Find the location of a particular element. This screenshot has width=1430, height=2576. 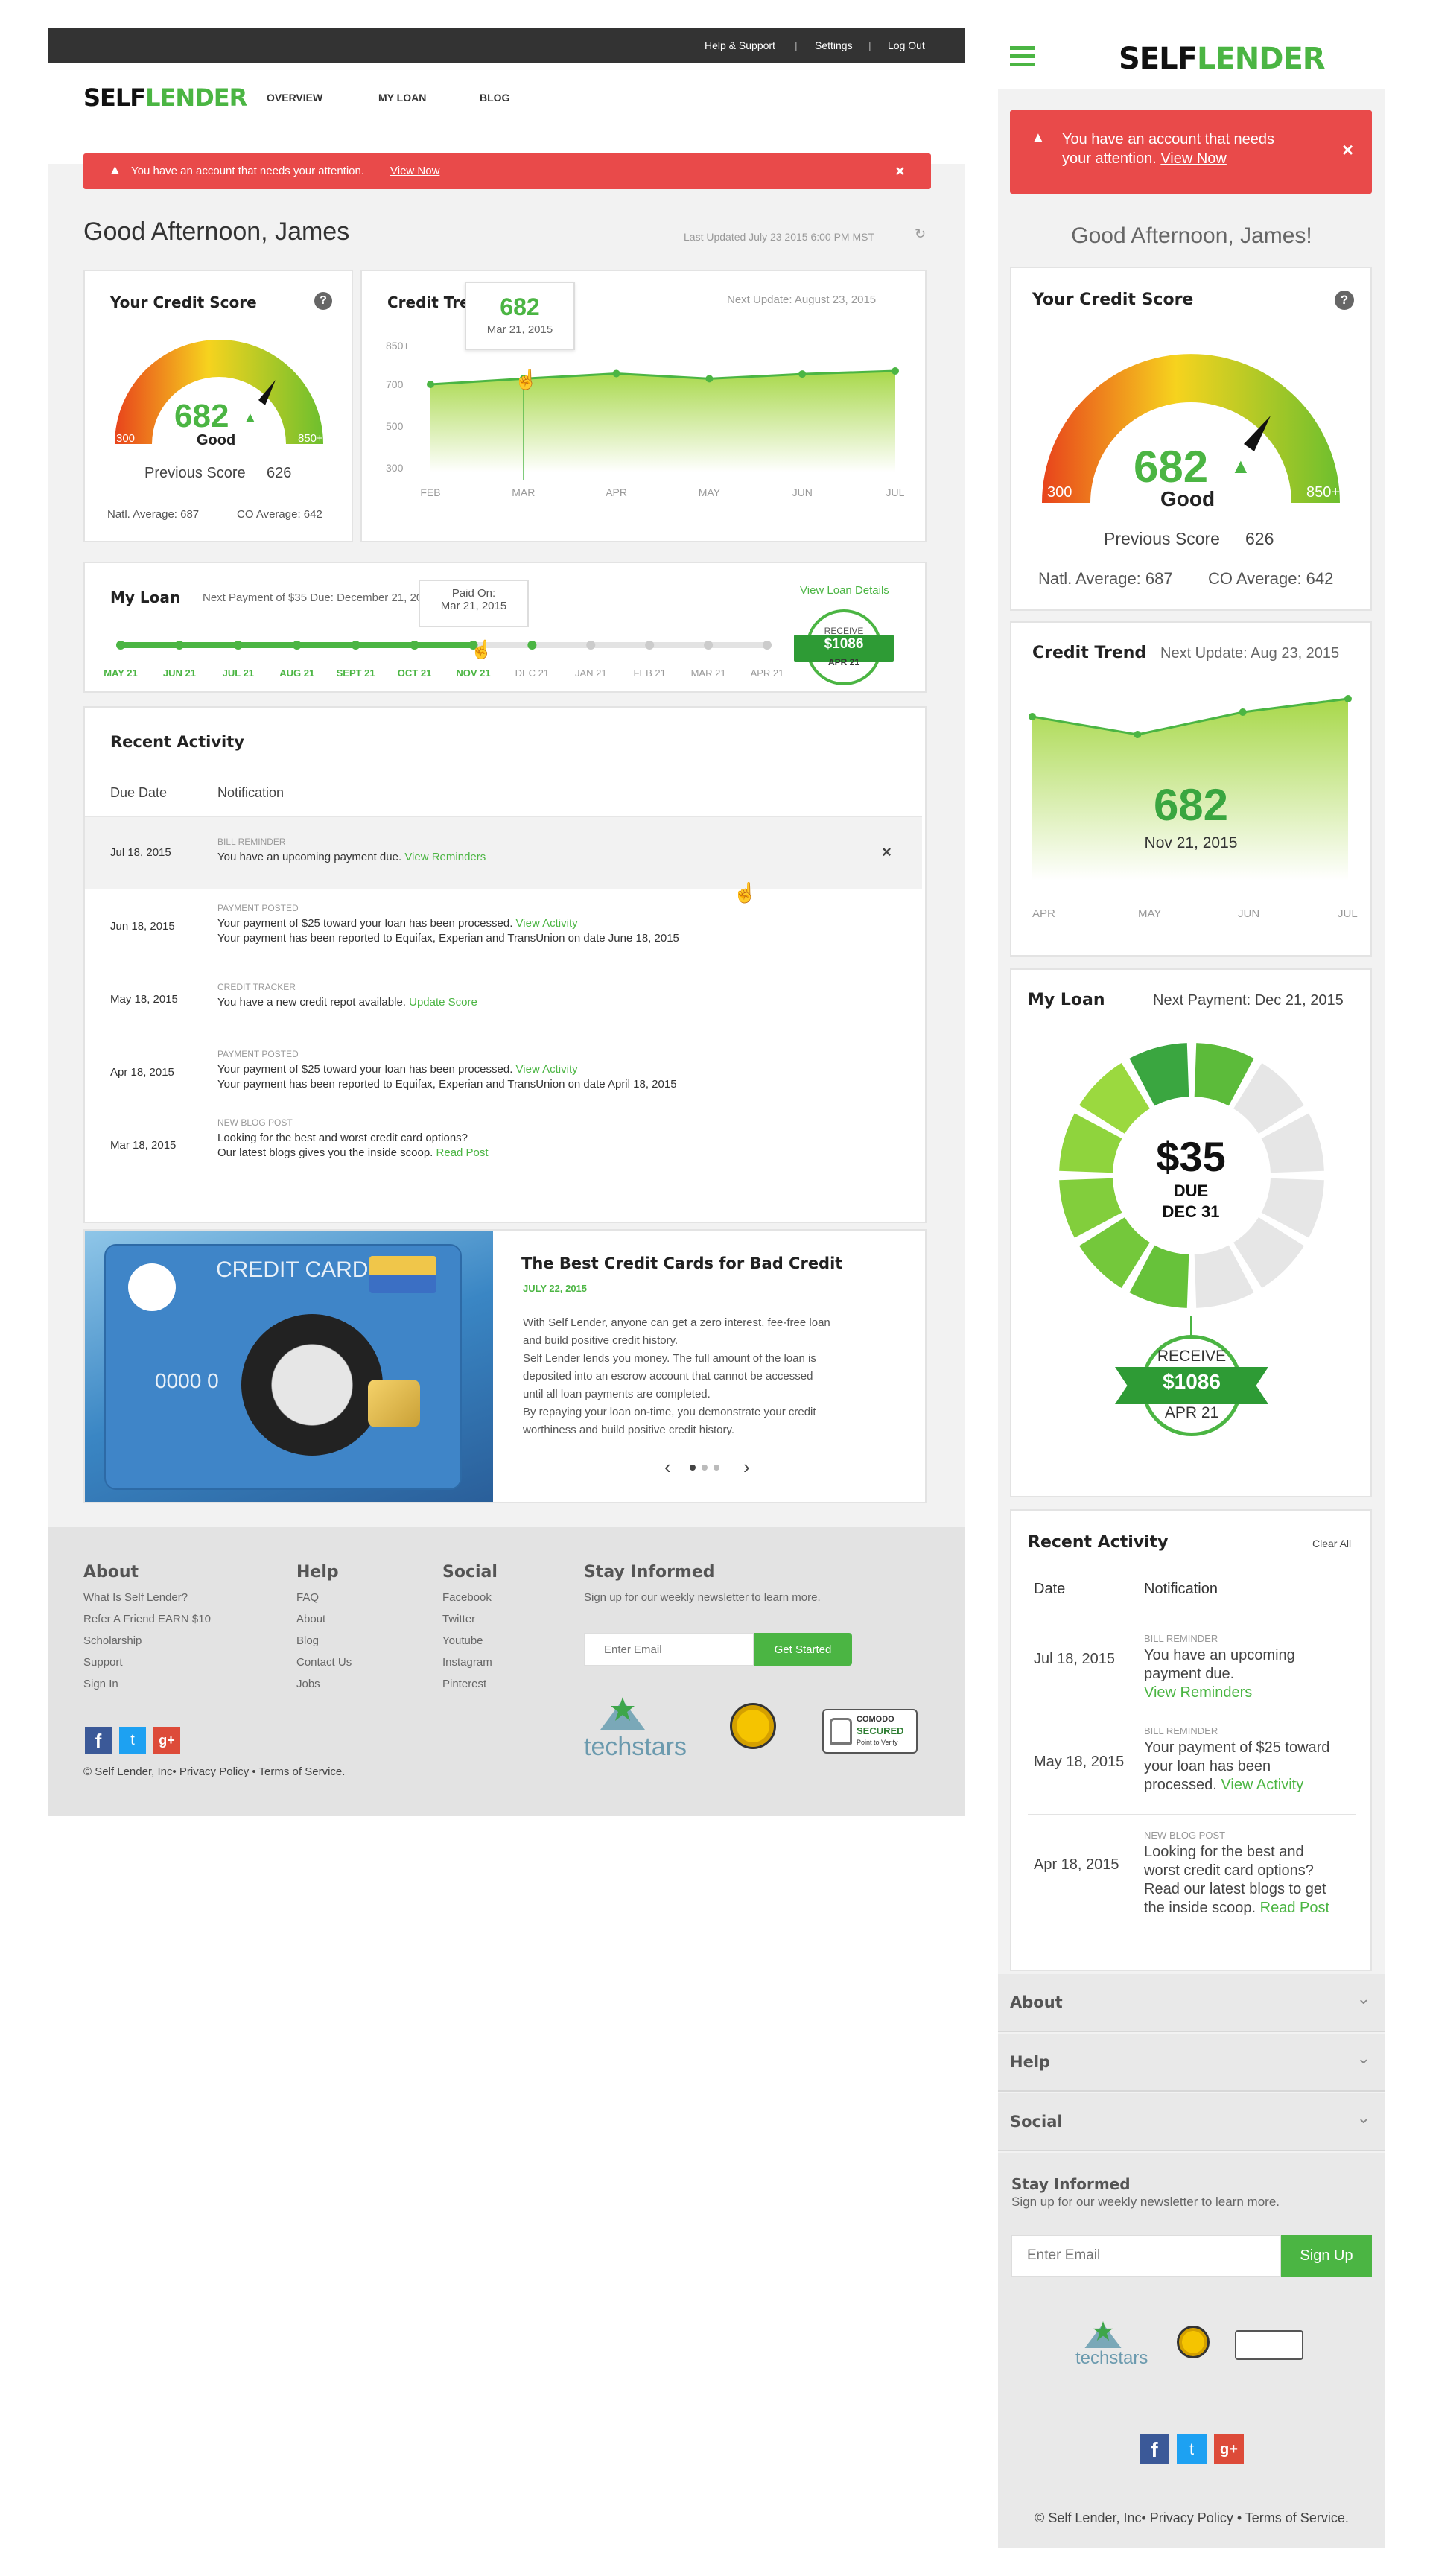

sign-up-button: Sign Up is located at coordinates (1326, 2256).